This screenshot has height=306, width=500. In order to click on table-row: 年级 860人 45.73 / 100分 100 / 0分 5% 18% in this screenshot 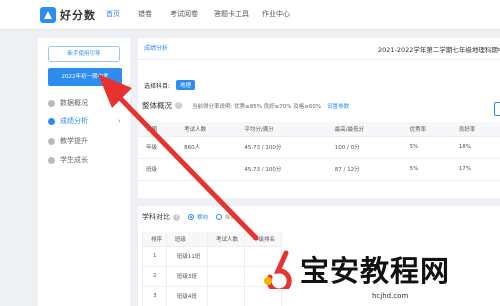, I will do `click(319, 147)`.